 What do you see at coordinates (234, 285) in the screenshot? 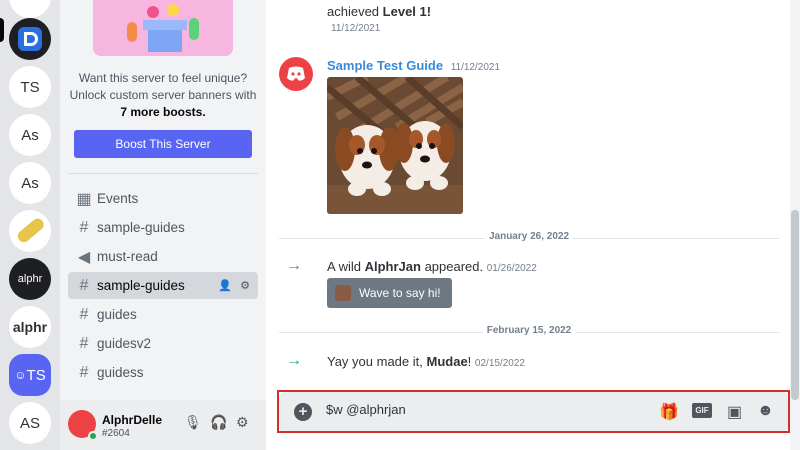
I see `channel-tools: 👤 ⚙` at bounding box center [234, 285].